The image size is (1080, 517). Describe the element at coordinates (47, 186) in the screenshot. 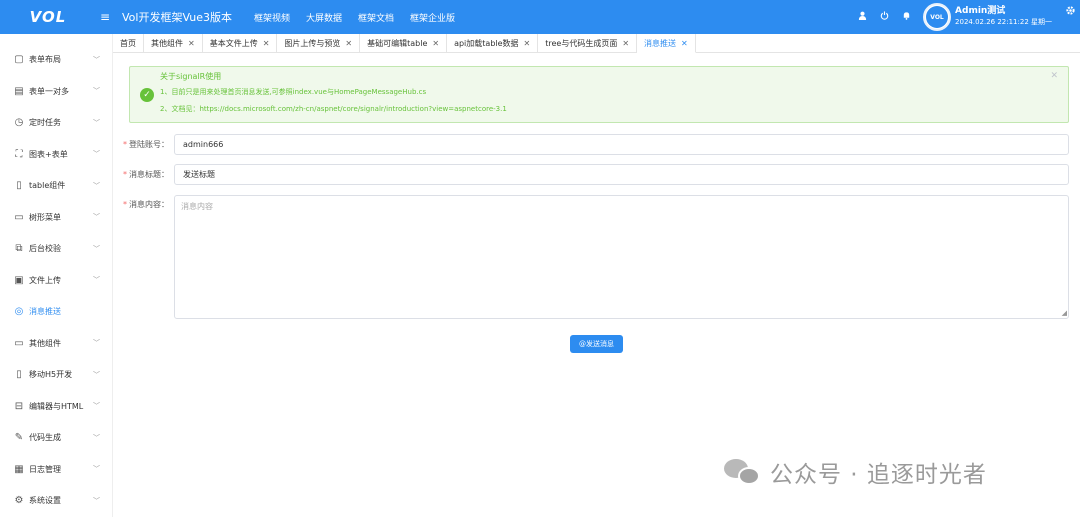

I see `sidebar-item-label: table组件` at that location.